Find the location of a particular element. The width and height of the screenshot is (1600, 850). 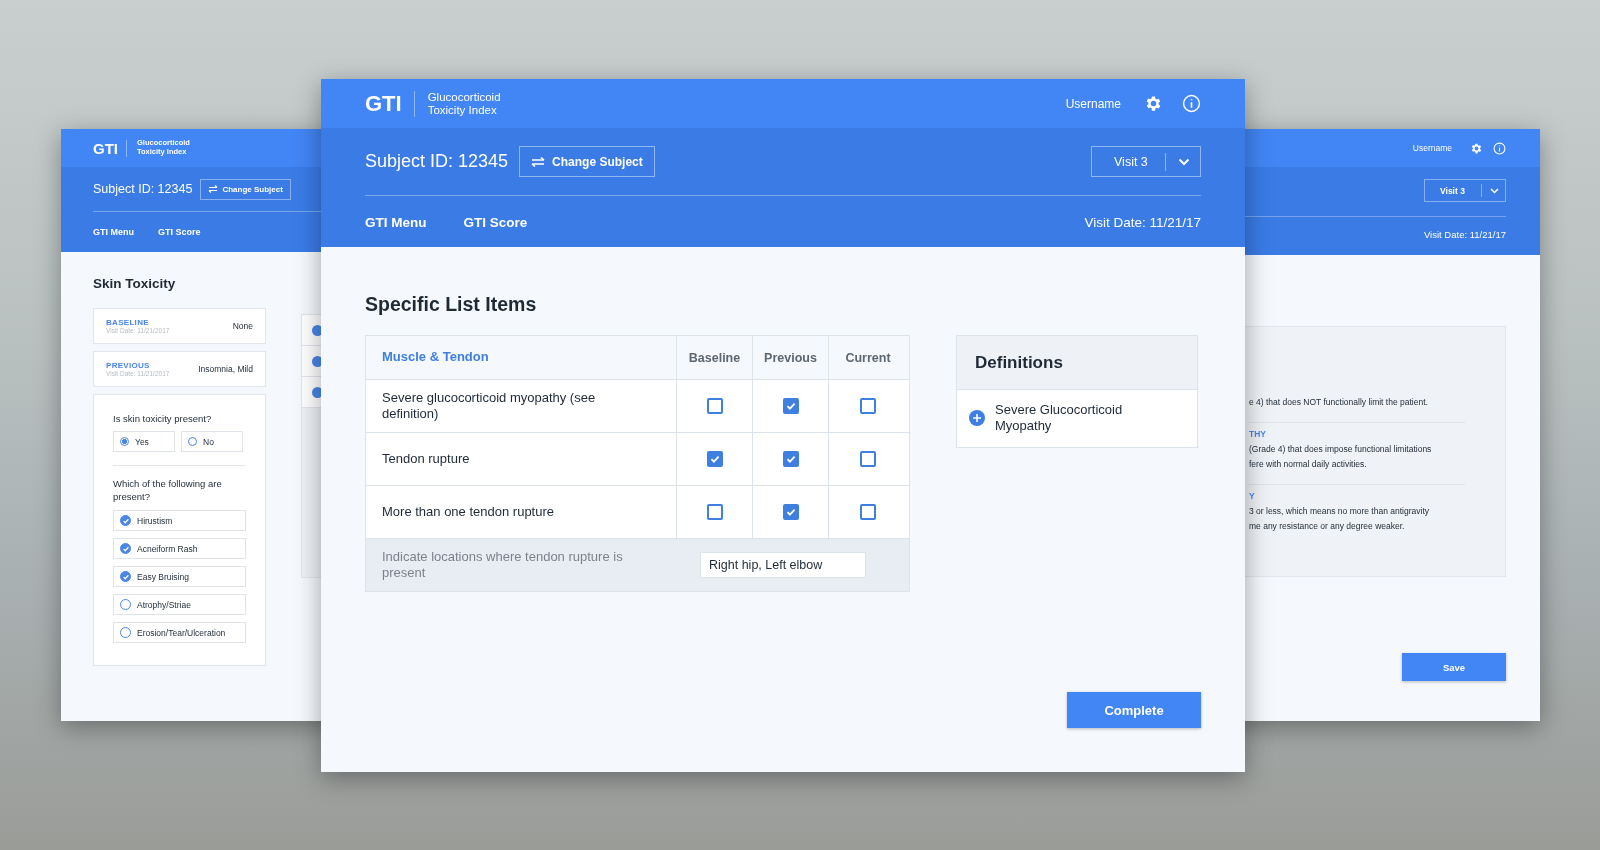

complete-button: Complete is located at coordinates (1134, 710).